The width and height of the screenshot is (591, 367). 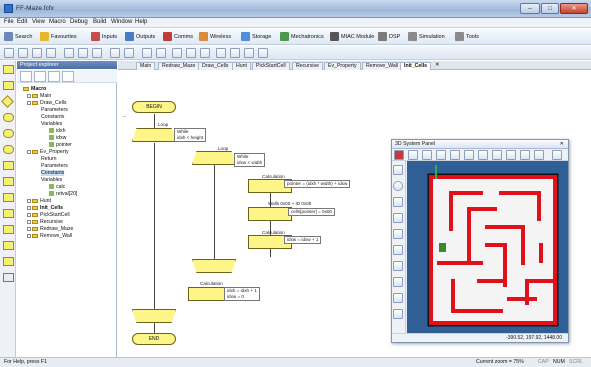 I want to click on tree-item: Draw_Cells, so click(x=47, y=103).